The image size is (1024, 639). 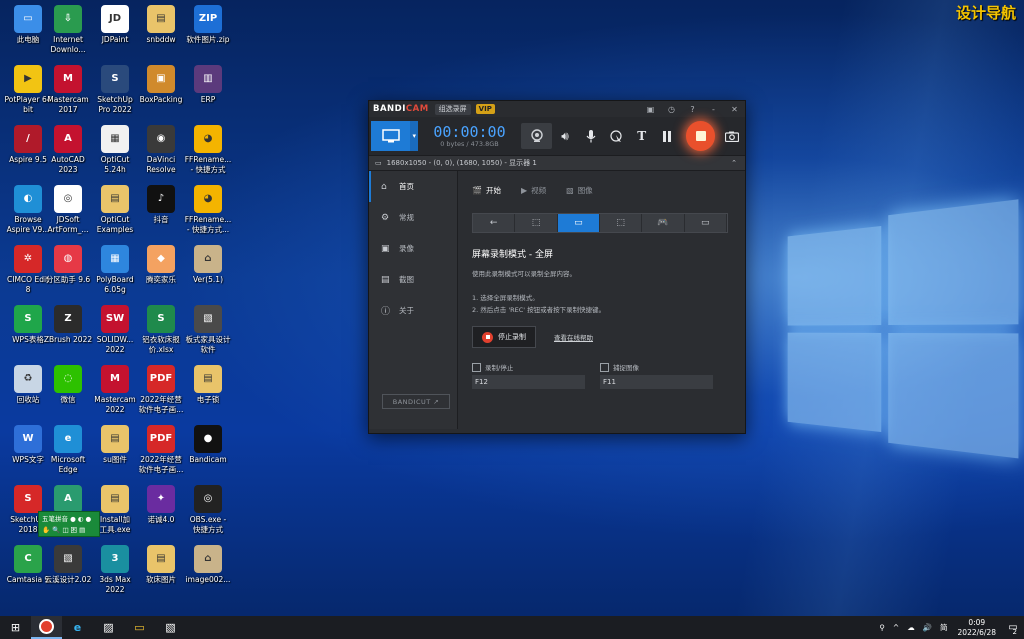 I want to click on app-icon: W, so click(x=28, y=439).